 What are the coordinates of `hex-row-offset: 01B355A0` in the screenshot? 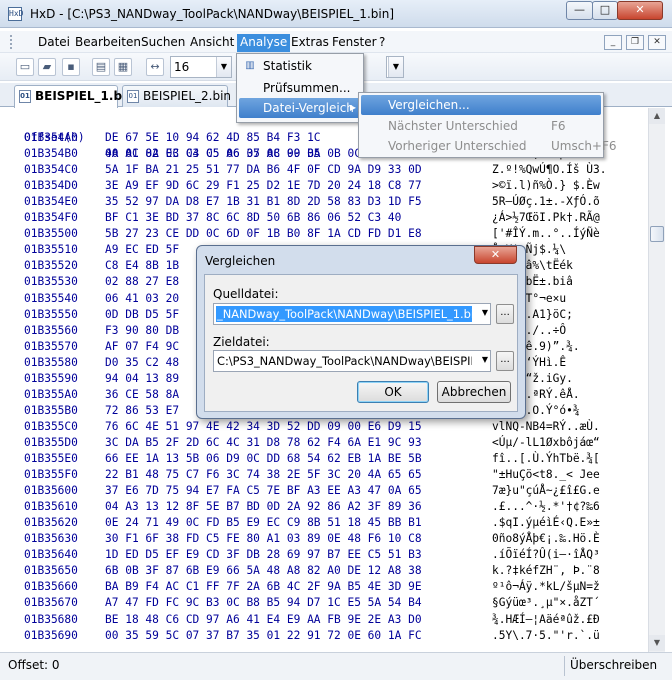 It's located at (51, 394).